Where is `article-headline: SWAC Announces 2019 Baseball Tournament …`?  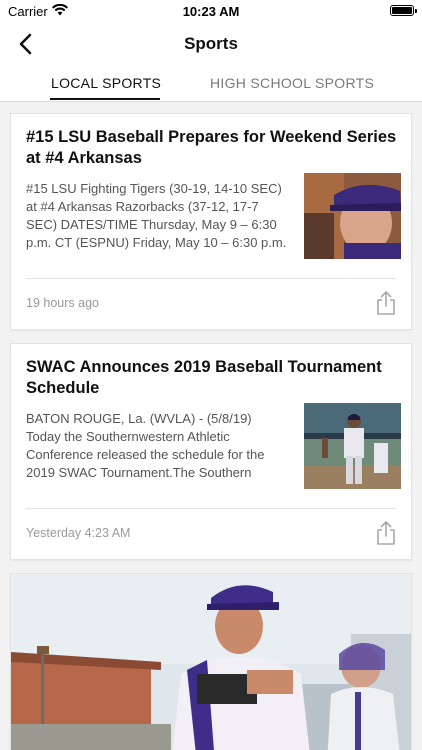
article-headline: SWAC Announces 2019 Baseball Tournament … is located at coordinates (212, 378).